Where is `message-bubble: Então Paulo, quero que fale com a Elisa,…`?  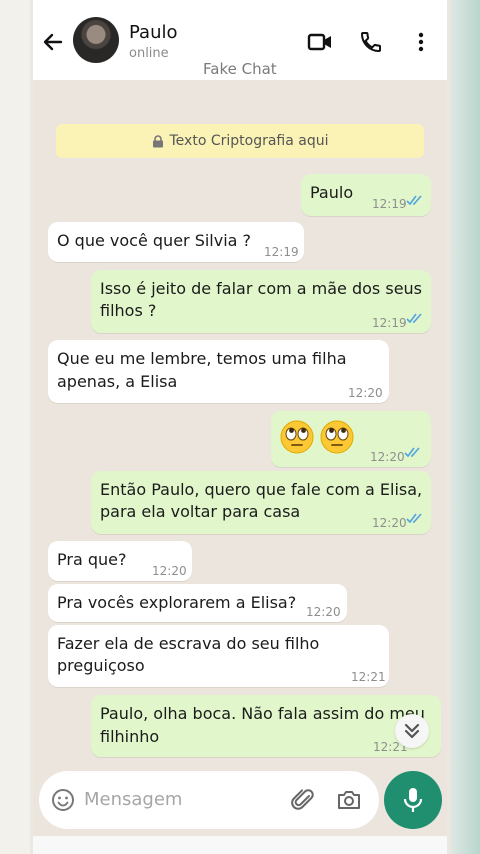
message-bubble: Então Paulo, quero que fale com a Elisa,… is located at coordinates (261, 502).